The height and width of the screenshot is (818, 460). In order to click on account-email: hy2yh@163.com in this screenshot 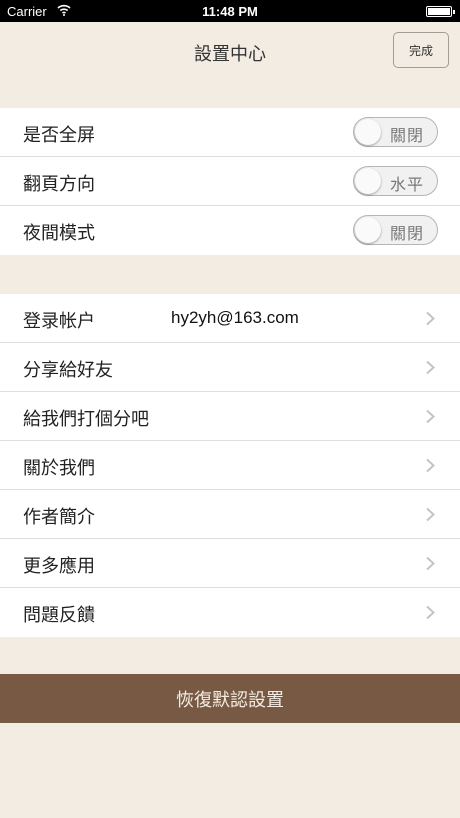, I will do `click(235, 317)`.